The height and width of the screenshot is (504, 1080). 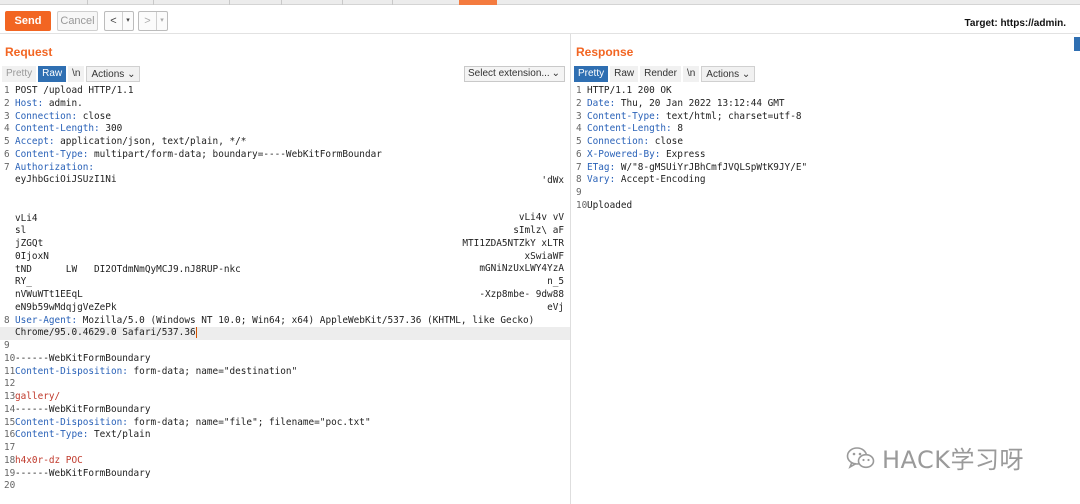 What do you see at coordinates (601, 103) in the screenshot?
I see `header-name: Date:` at bounding box center [601, 103].